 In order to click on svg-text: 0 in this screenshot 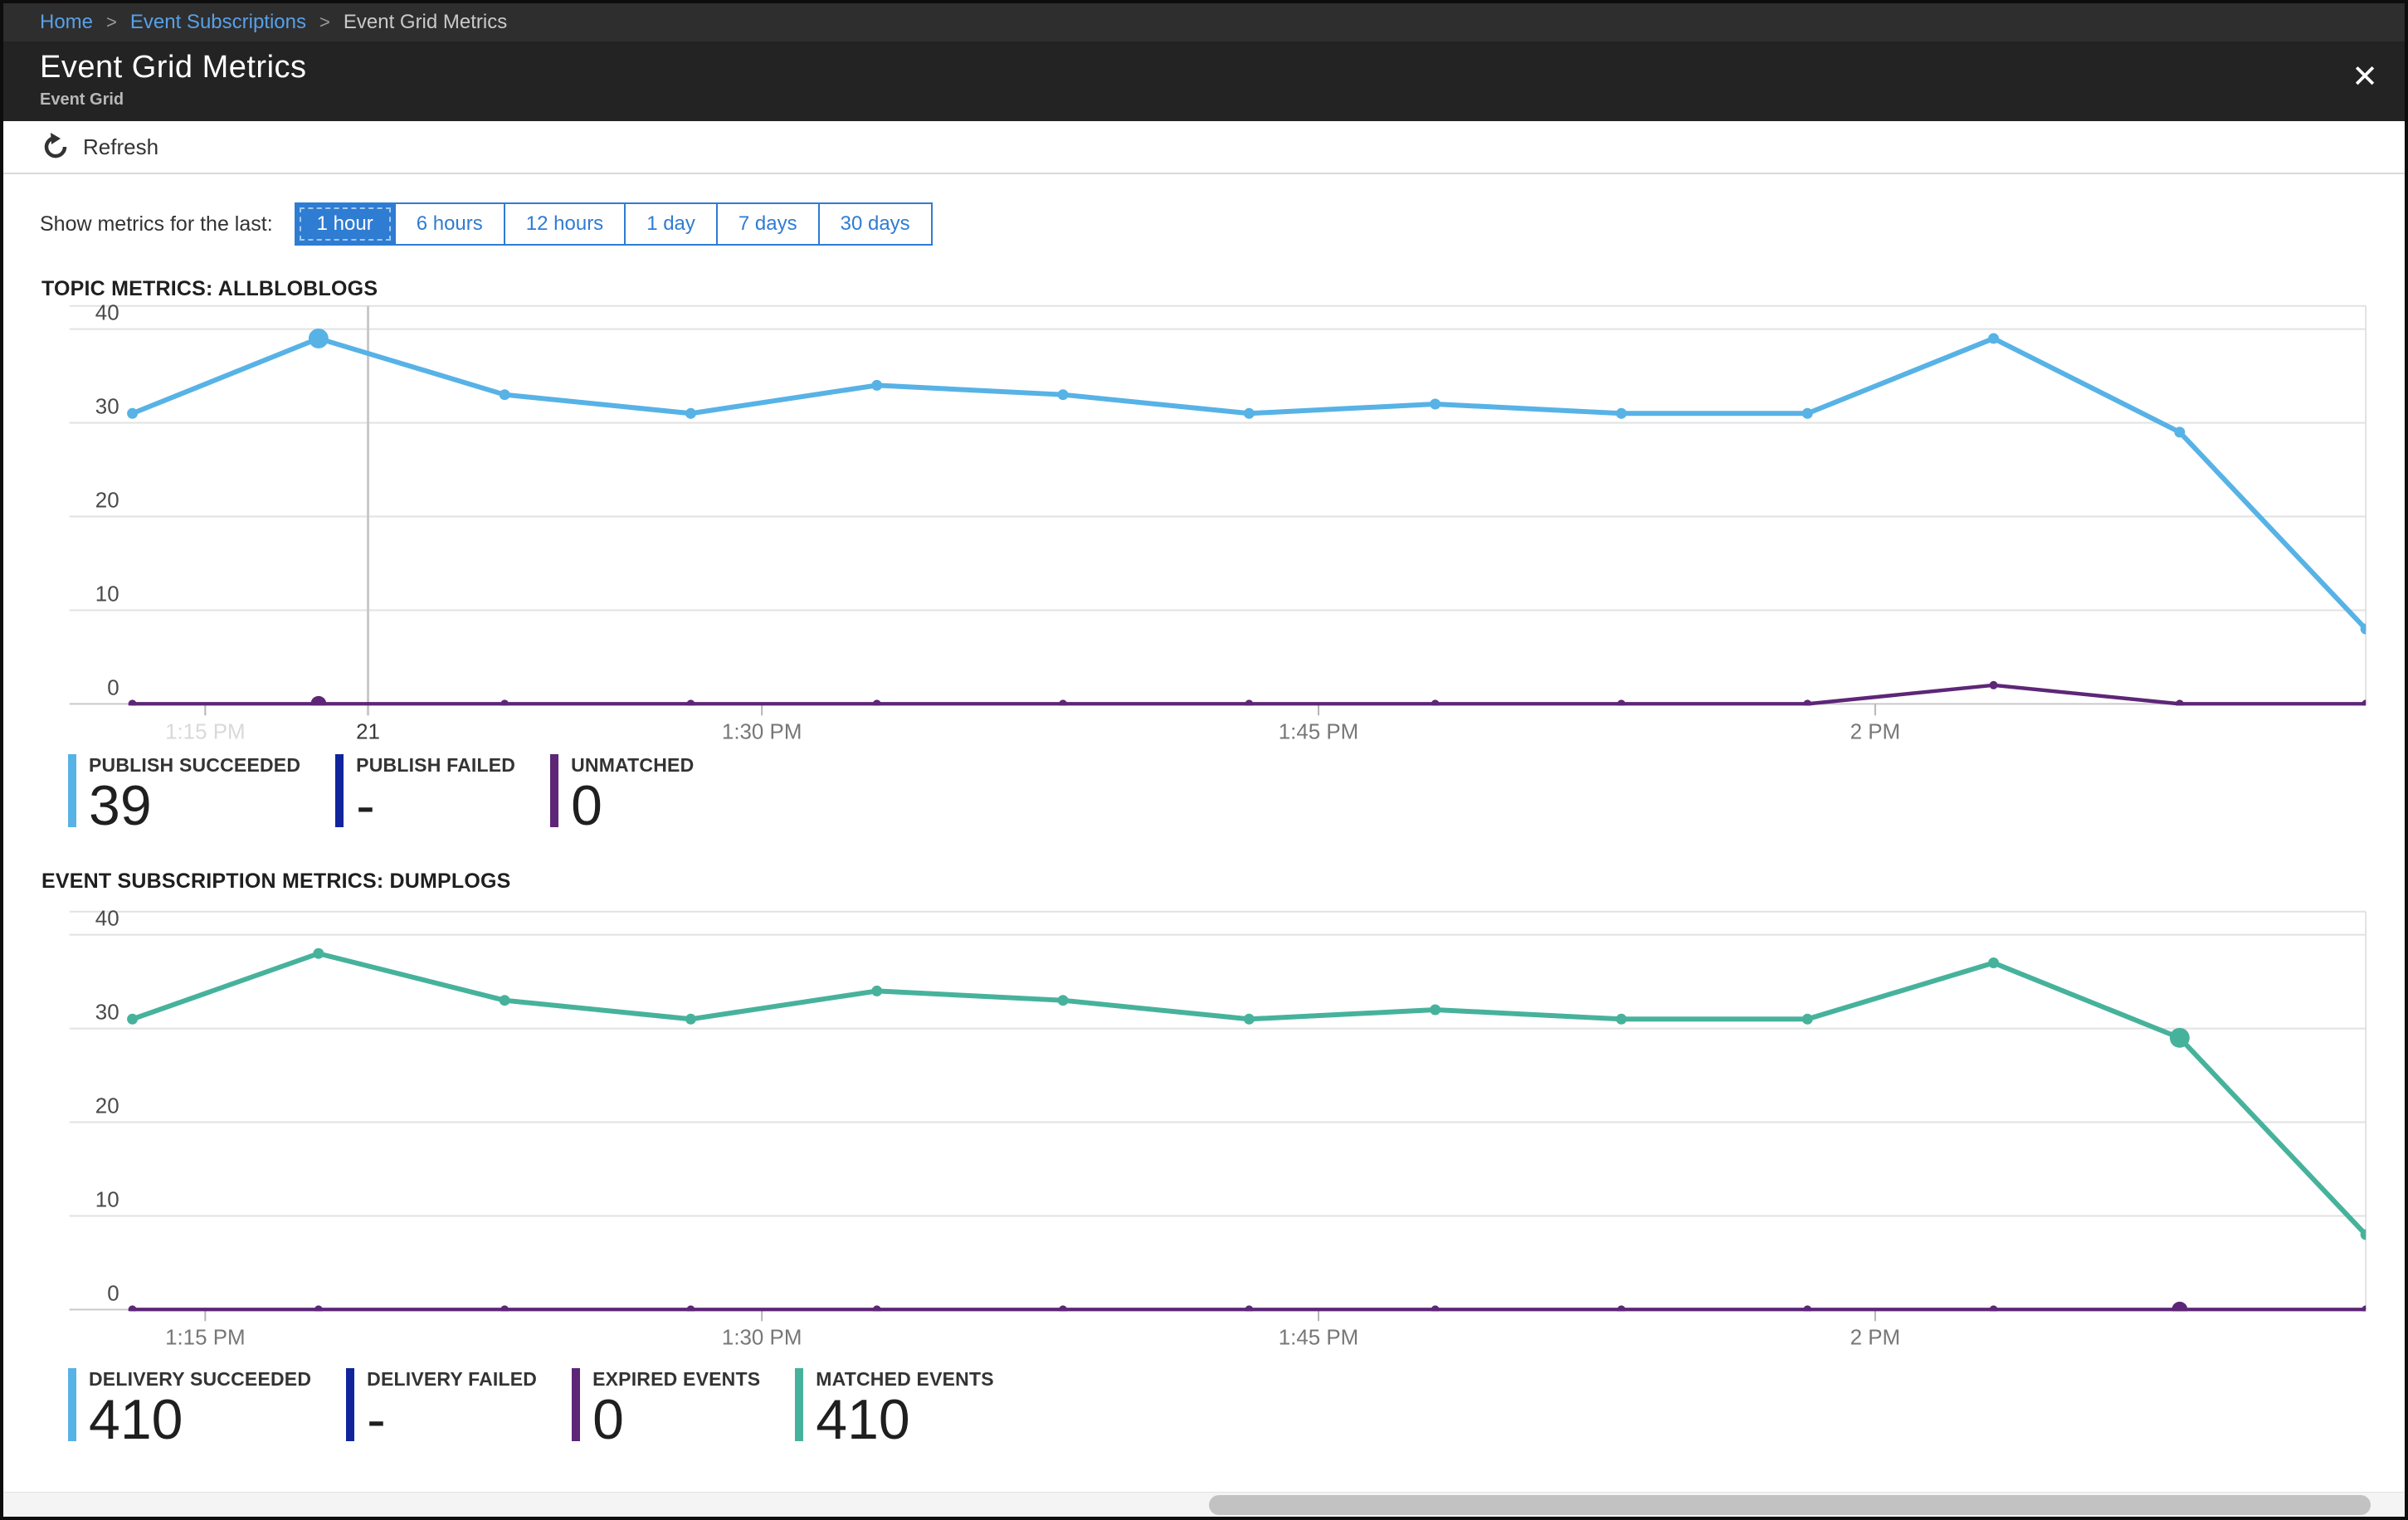, I will do `click(113, 687)`.